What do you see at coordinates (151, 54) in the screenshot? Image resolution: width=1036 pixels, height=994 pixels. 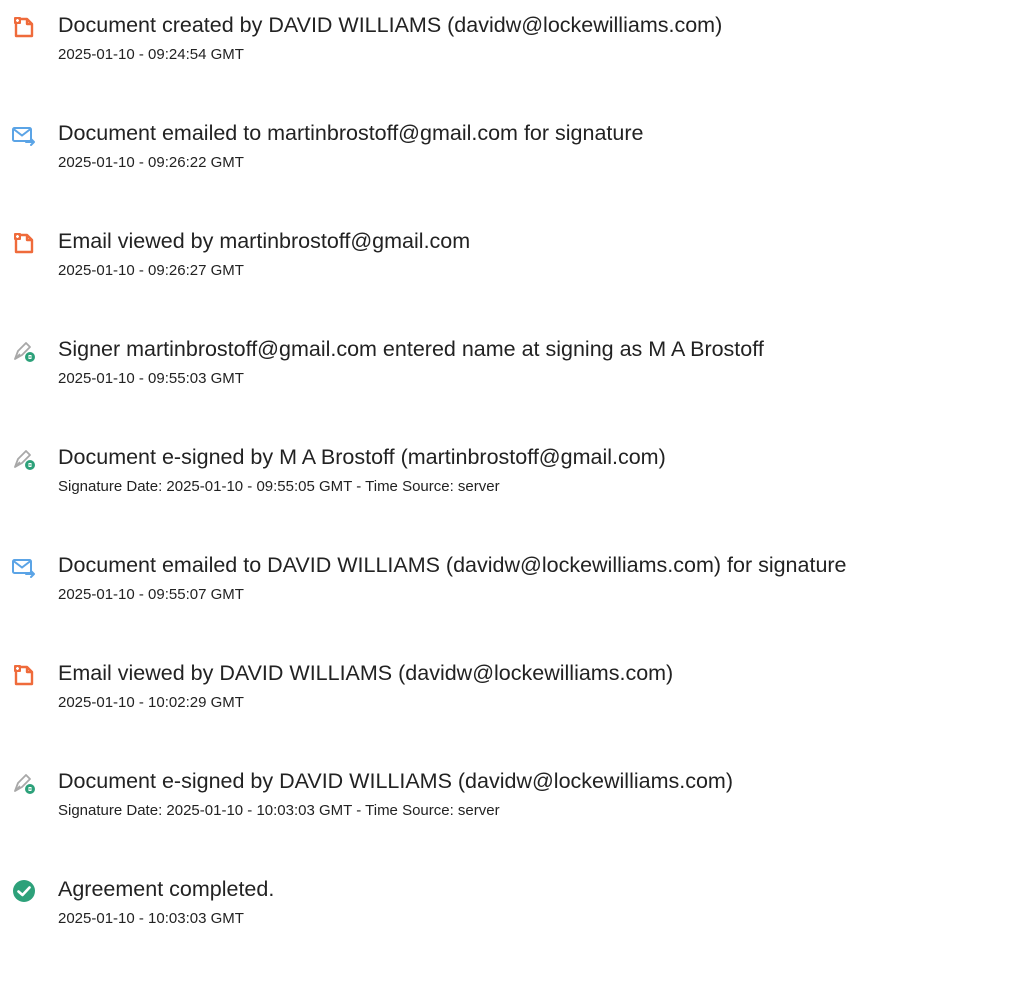 I see `event-timestamp: 2025-01-10 - 09:24:54 GMT` at bounding box center [151, 54].